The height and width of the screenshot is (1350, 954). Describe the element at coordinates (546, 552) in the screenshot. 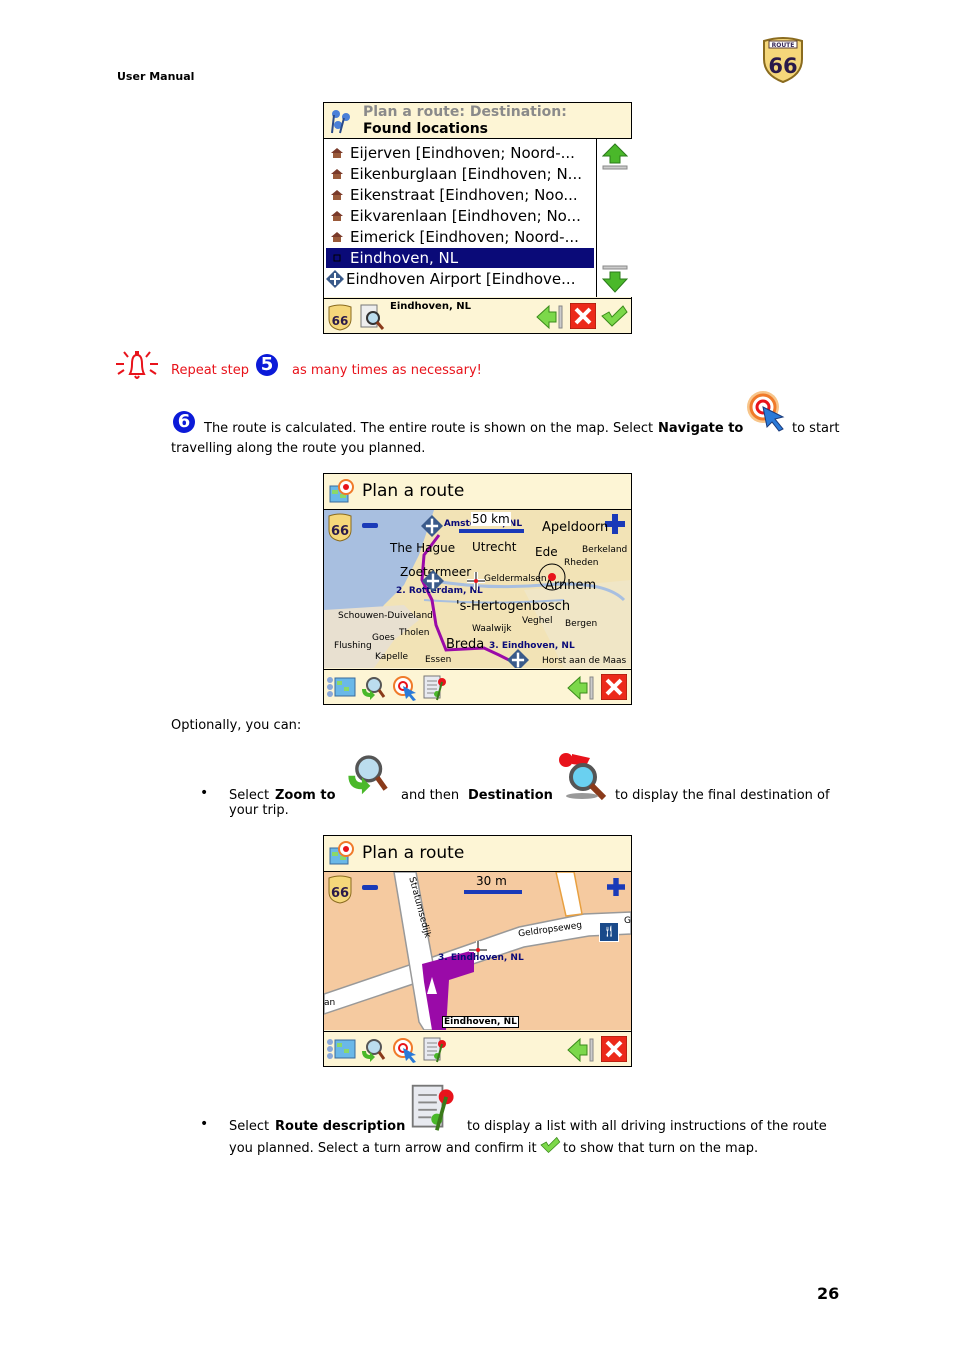

I see `map-label-ede: Ede` at that location.